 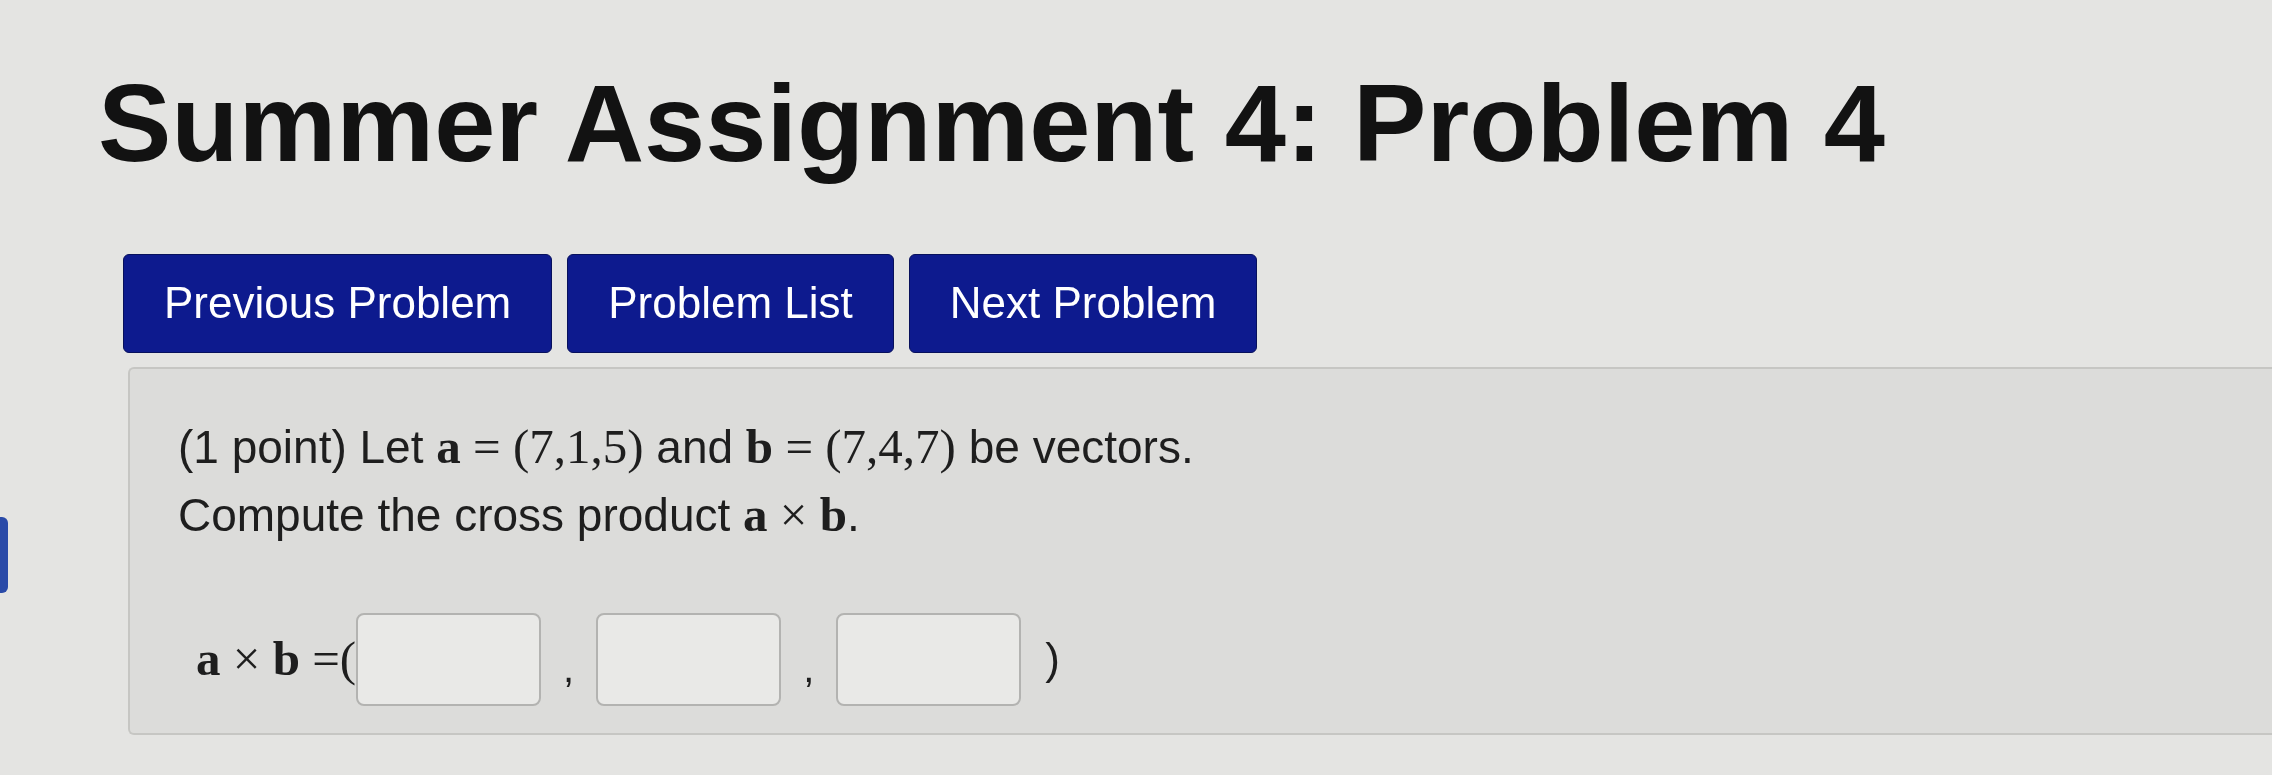 What do you see at coordinates (519, 514) in the screenshot?
I see `instruction-text: Compute the cross product a × b.` at bounding box center [519, 514].